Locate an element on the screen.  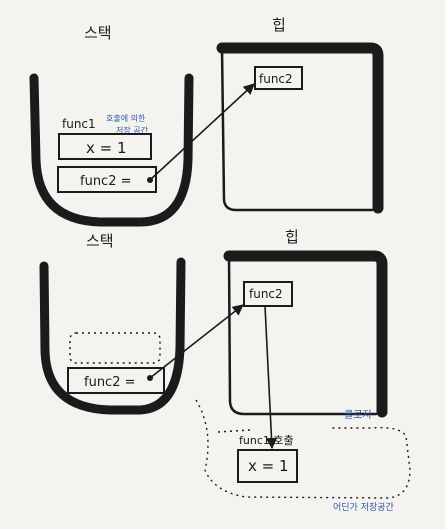
bottom-stack-label: 스택 is located at coordinates (100, 241).